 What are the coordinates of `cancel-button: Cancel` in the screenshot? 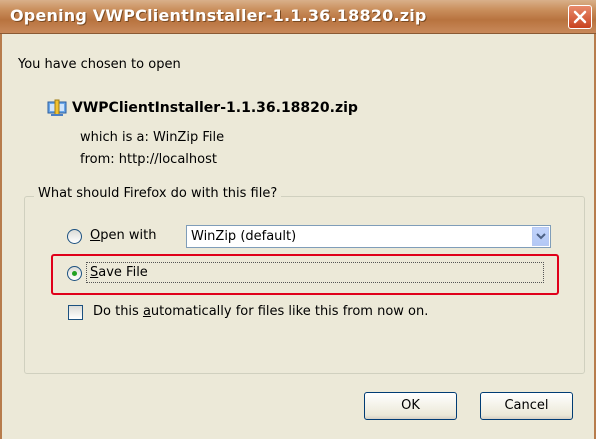 It's located at (526, 406).